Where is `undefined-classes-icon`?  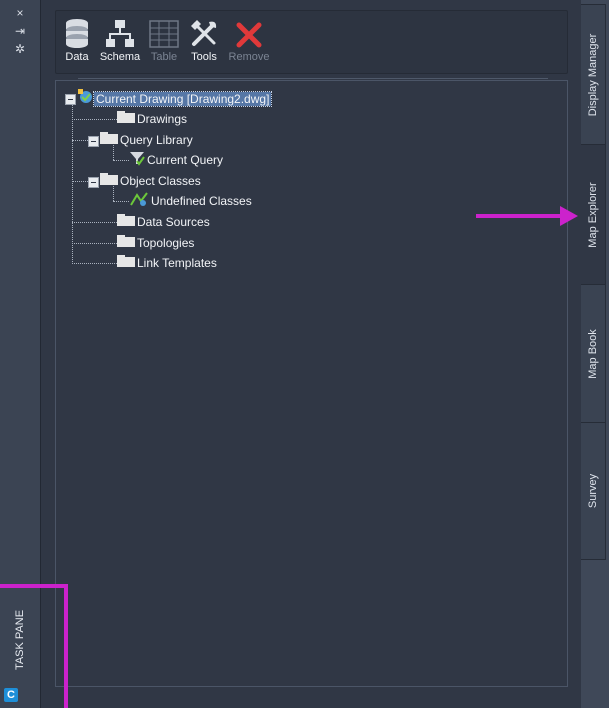 undefined-classes-icon is located at coordinates (139, 201).